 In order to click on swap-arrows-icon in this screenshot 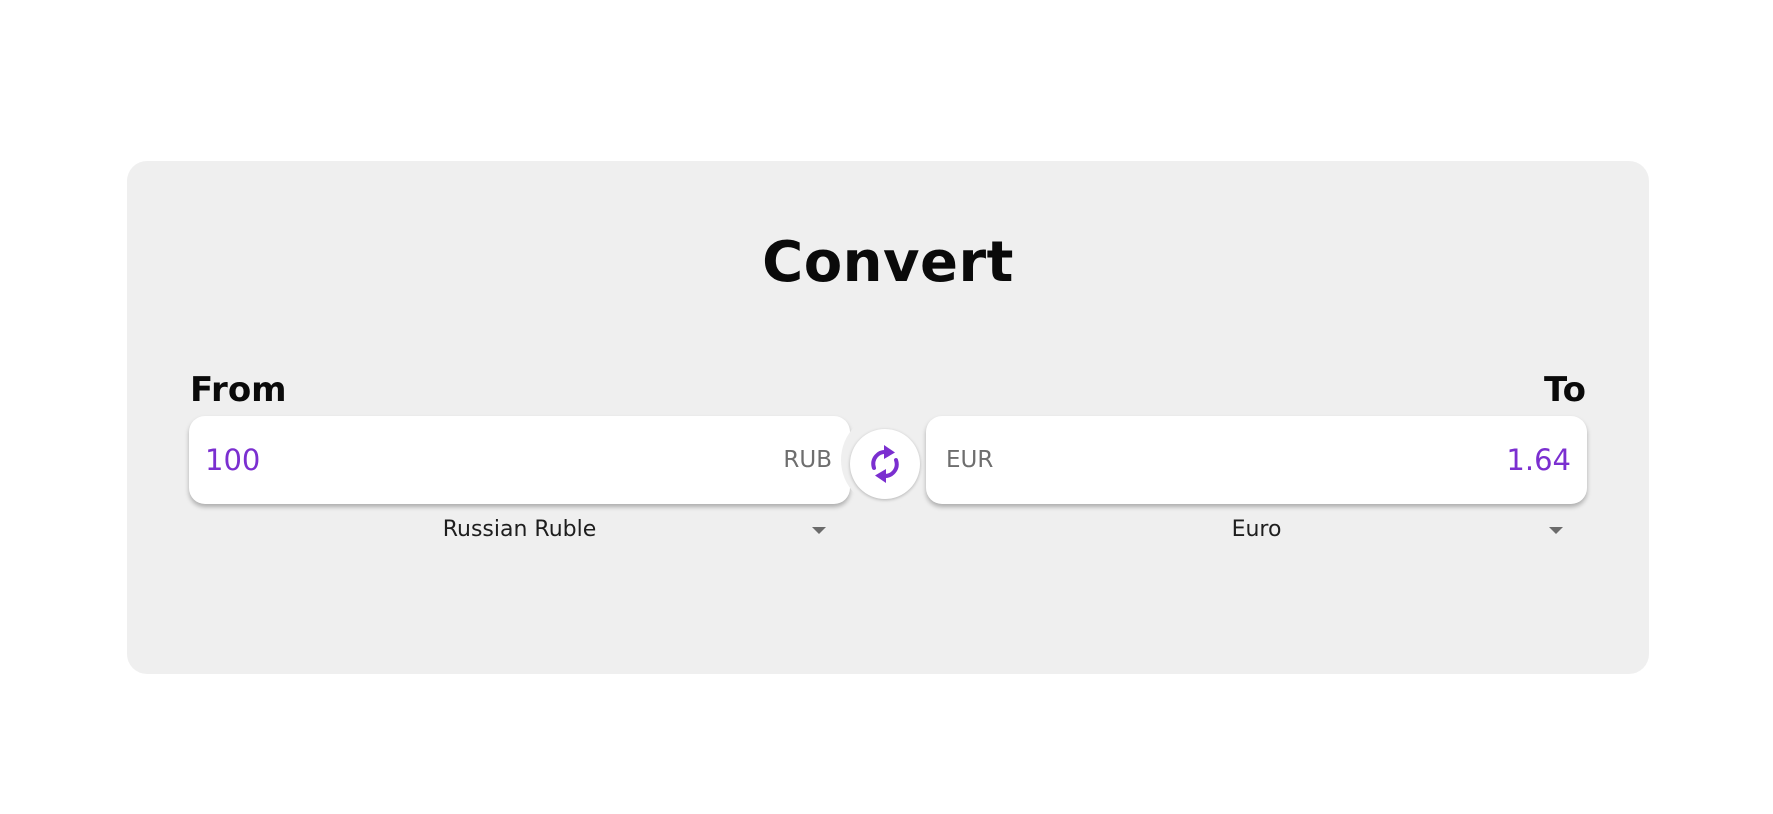, I will do `click(885, 464)`.